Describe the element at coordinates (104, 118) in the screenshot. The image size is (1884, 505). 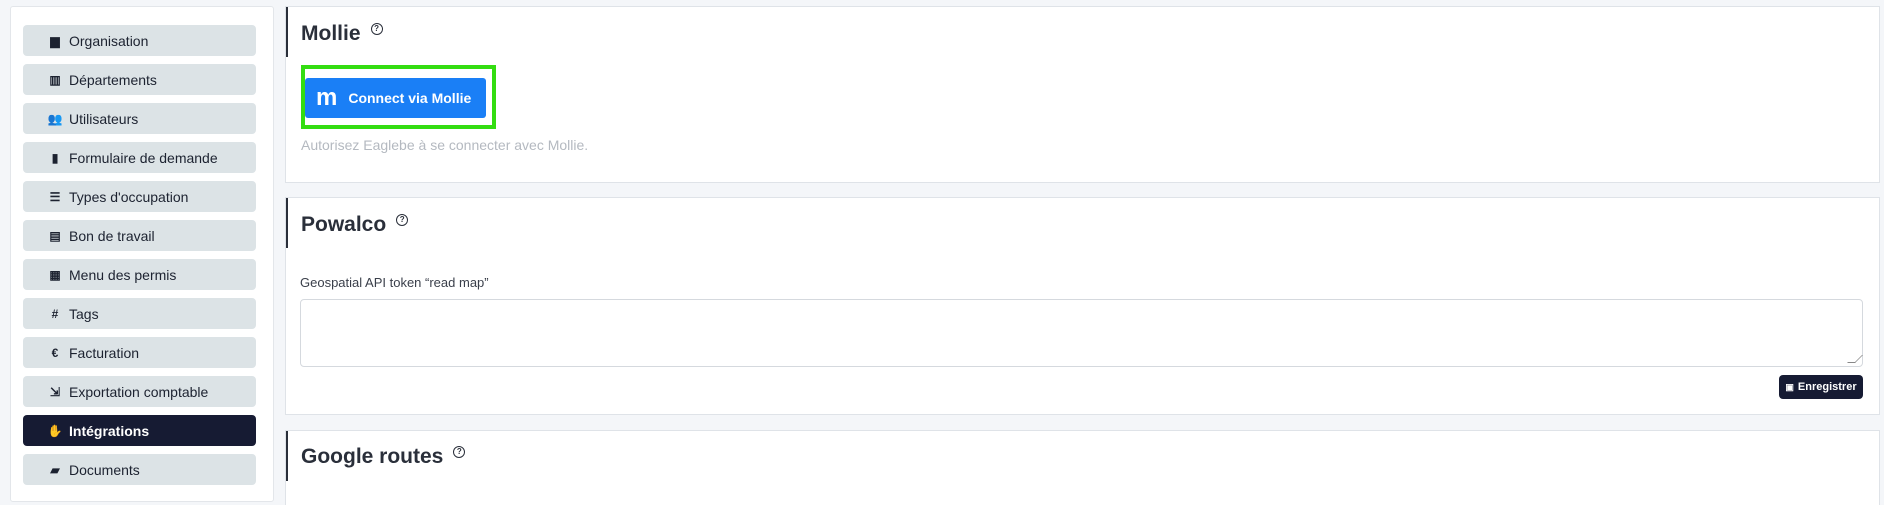
I see `sidebar-item-label: Utilisateurs` at that location.